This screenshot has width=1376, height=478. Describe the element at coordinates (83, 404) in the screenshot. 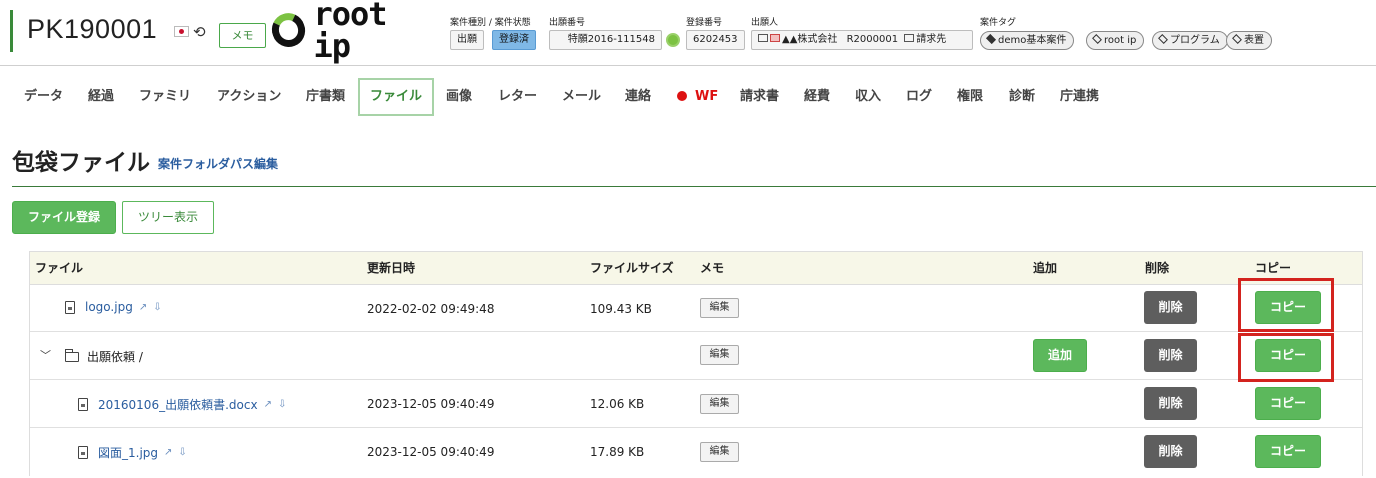

I see `word-file-icon` at that location.